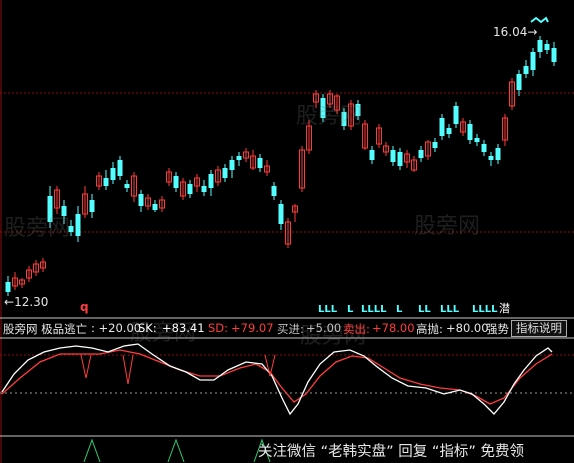 The height and width of the screenshot is (463, 574). I want to click on high-price-label: 16.04→, so click(515, 32).